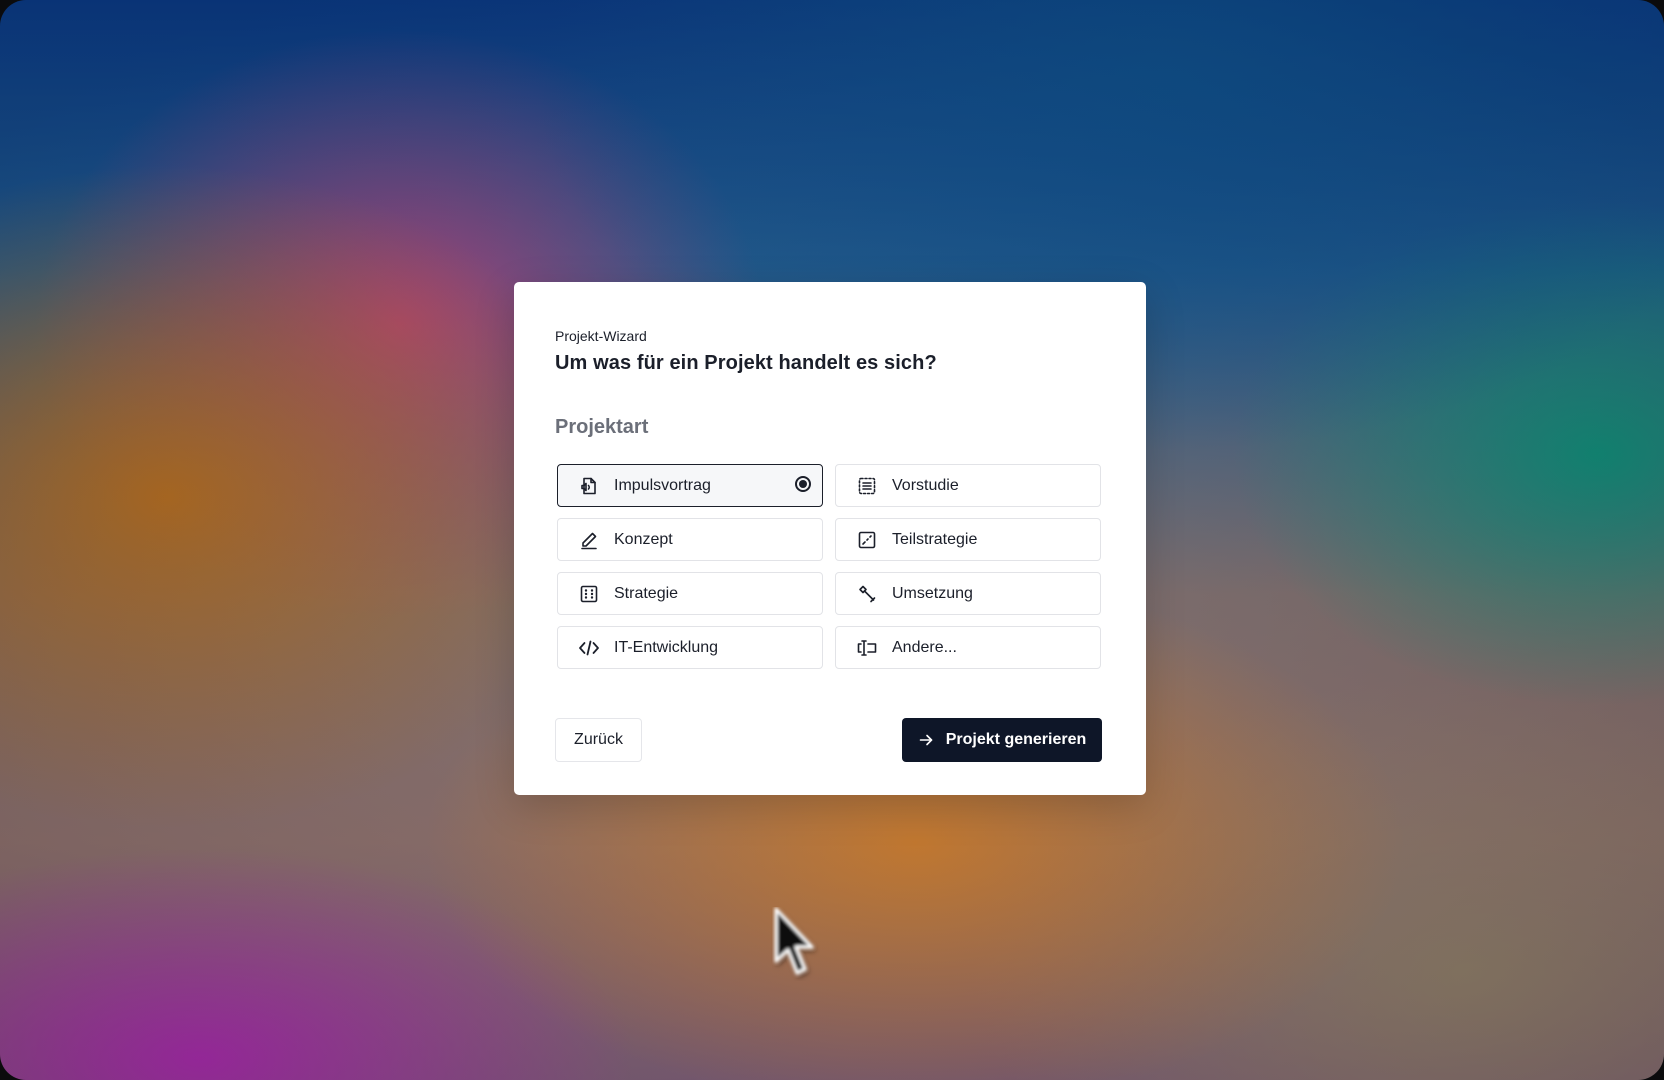 The height and width of the screenshot is (1080, 1664). I want to click on option-label: Umsetzung, so click(932, 593).